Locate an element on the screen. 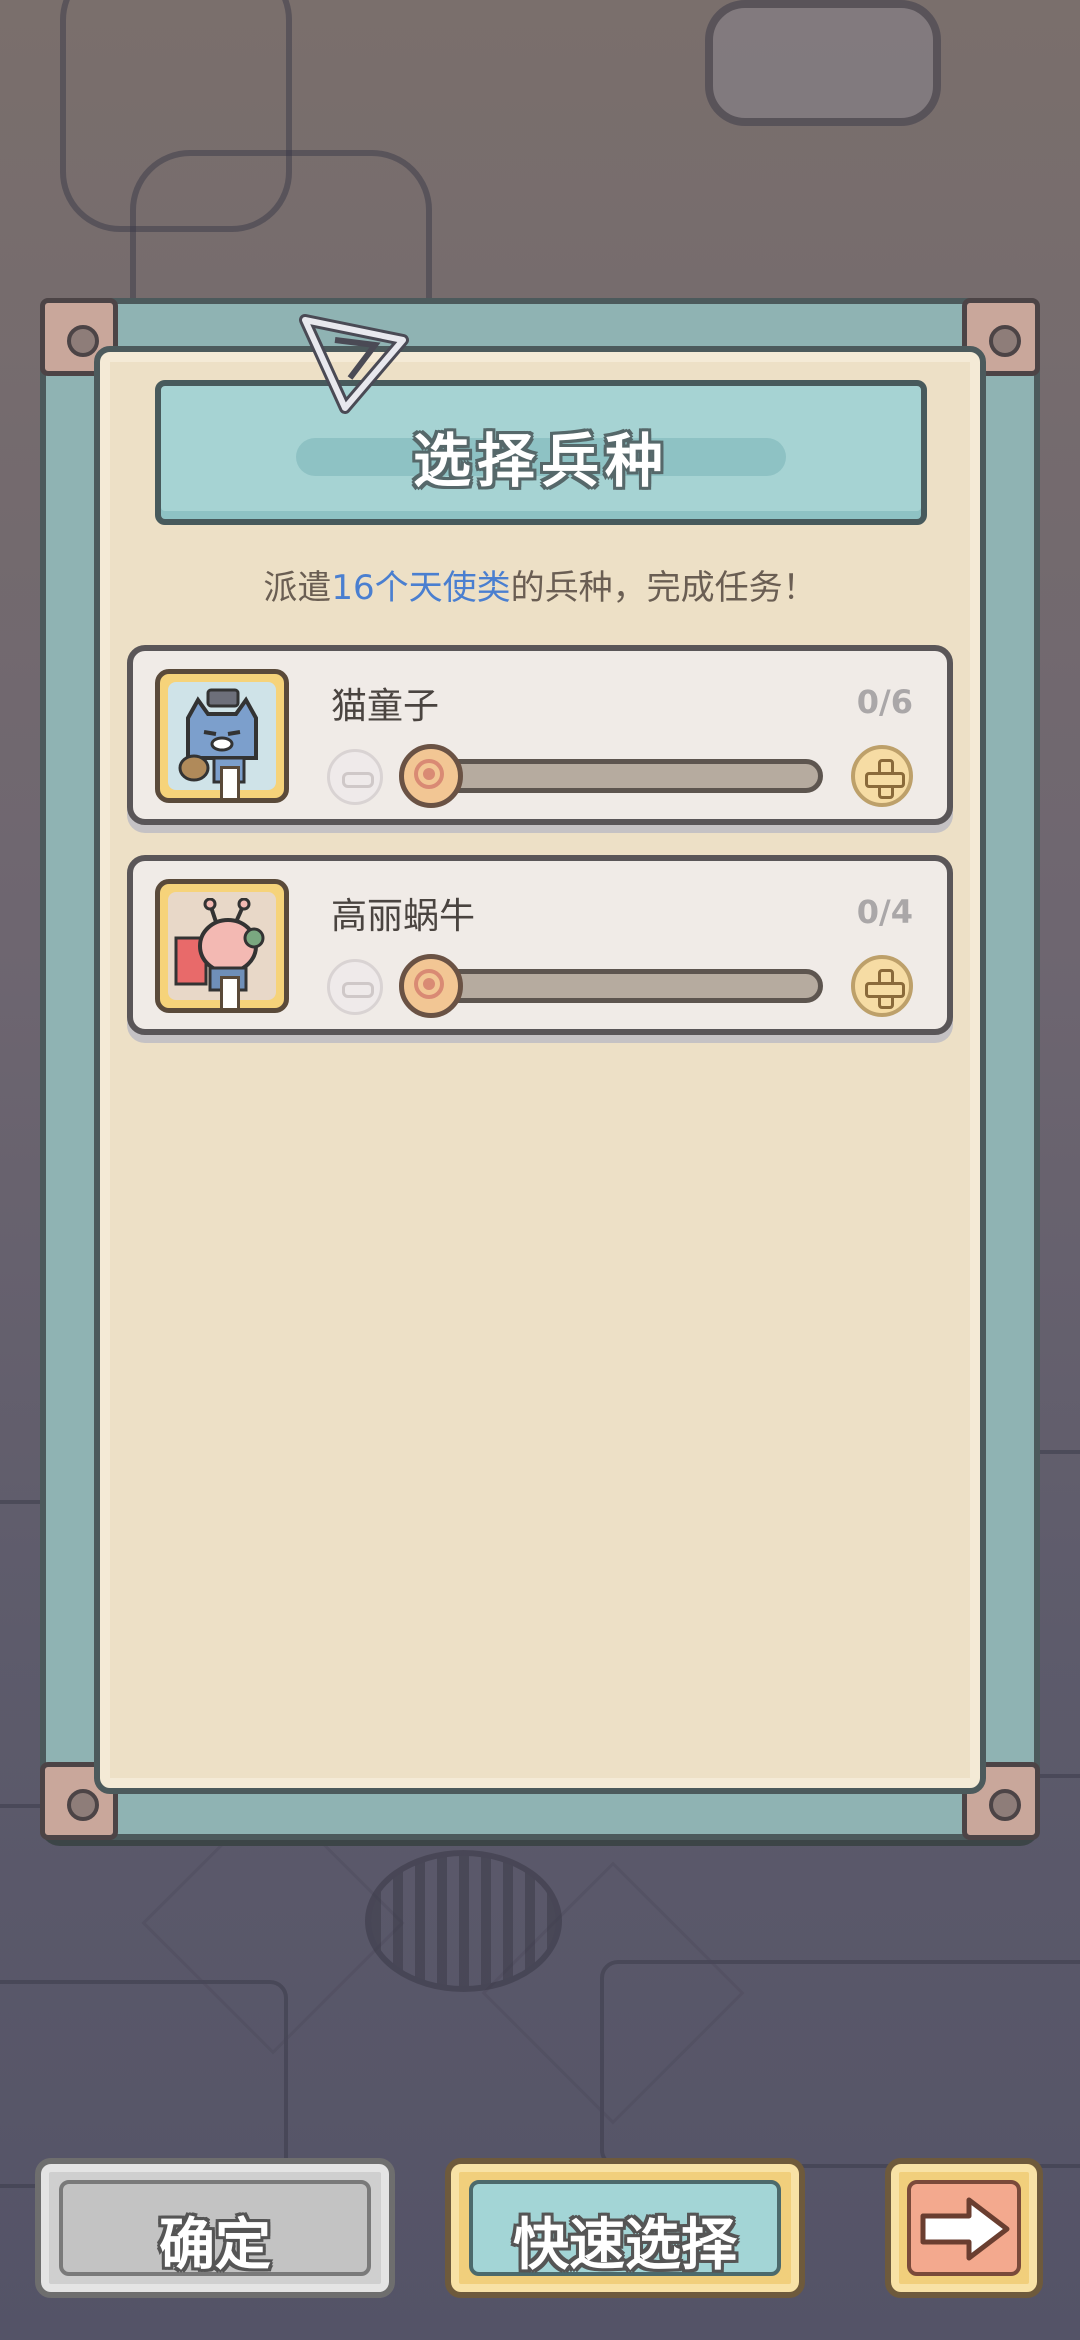 This screenshot has width=1080, height=2340. instruction-prefix: 派遣 is located at coordinates (297, 588).